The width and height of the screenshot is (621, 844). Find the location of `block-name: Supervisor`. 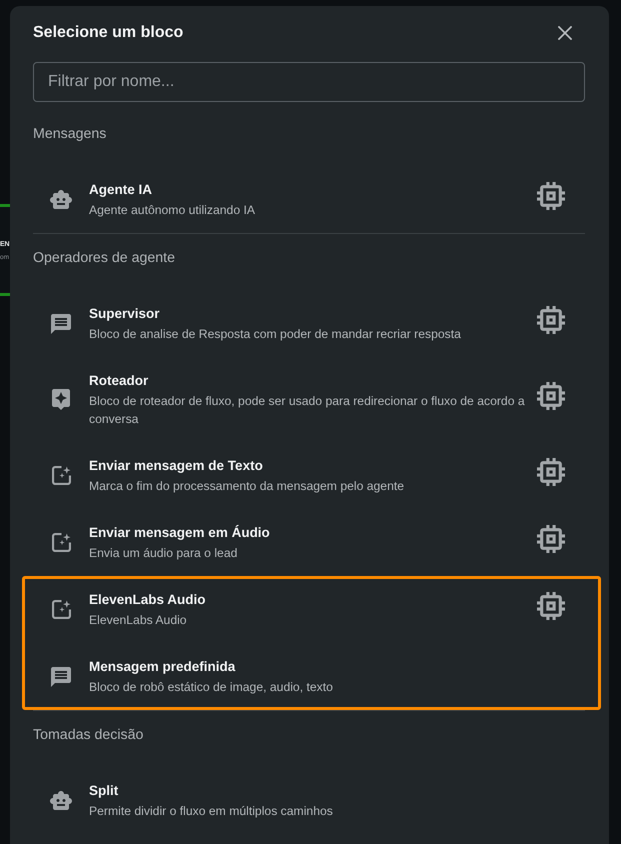

block-name: Supervisor is located at coordinates (124, 314).